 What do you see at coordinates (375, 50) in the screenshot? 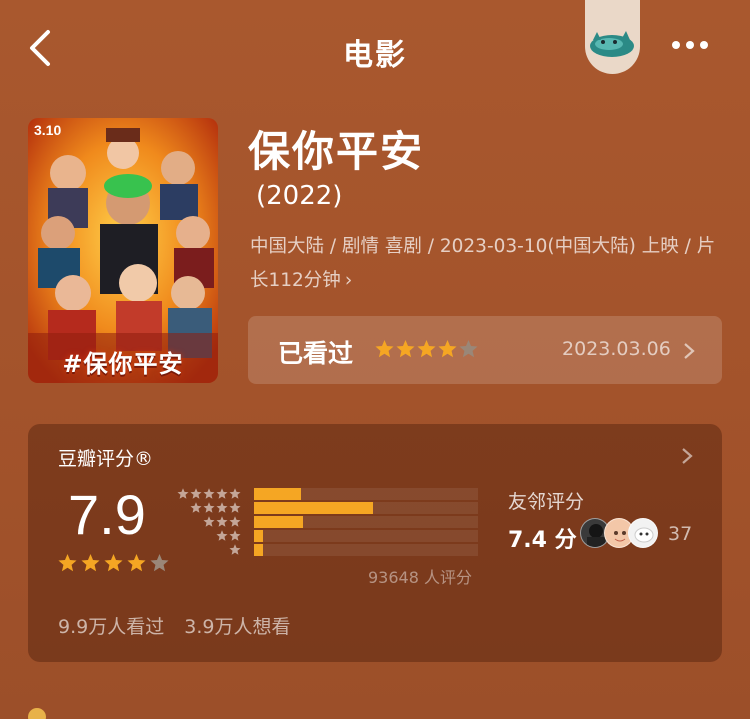
I see `top-nav-bar: 电影` at bounding box center [375, 50].